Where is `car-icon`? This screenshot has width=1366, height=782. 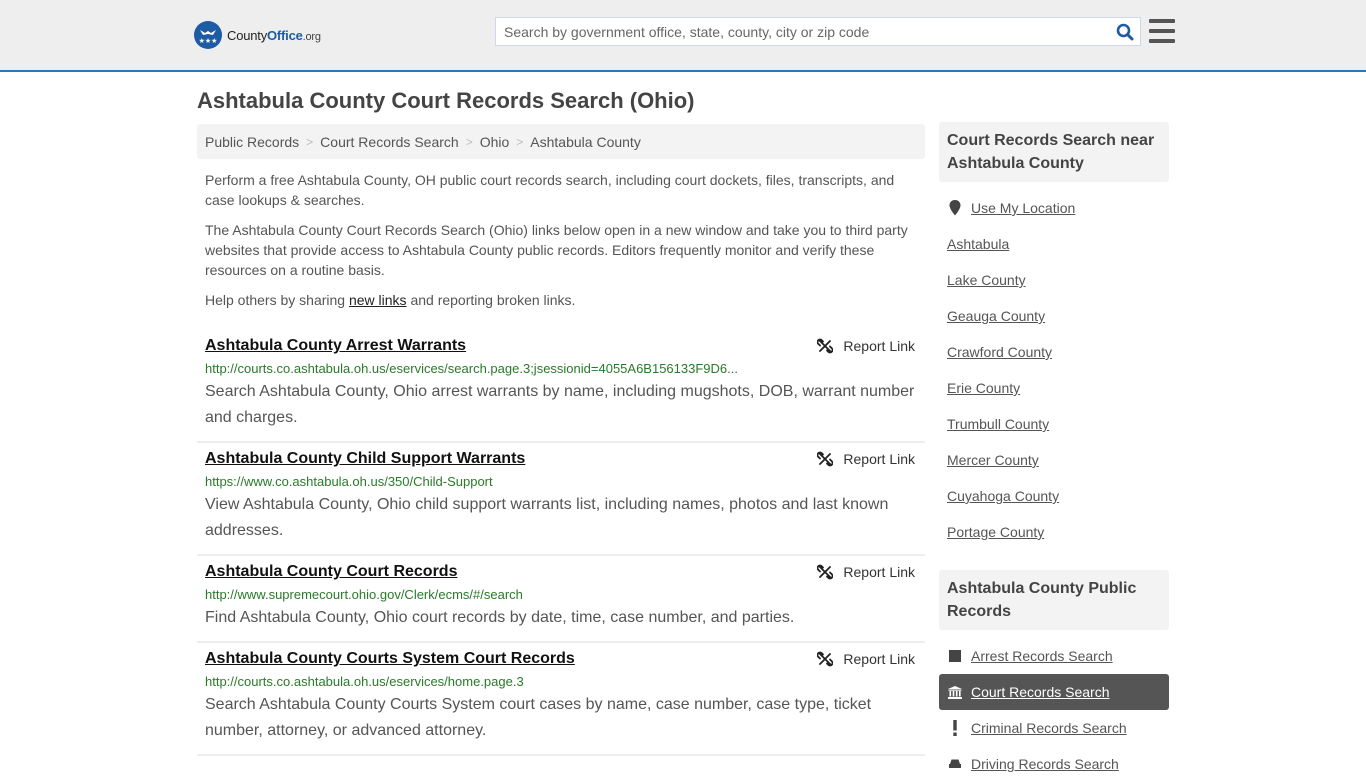 car-icon is located at coordinates (955, 764).